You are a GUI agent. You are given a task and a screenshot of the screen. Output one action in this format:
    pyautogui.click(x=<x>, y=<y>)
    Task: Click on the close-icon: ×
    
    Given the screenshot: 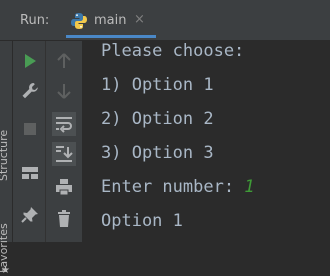 What is the action you would take?
    pyautogui.click(x=139, y=19)
    